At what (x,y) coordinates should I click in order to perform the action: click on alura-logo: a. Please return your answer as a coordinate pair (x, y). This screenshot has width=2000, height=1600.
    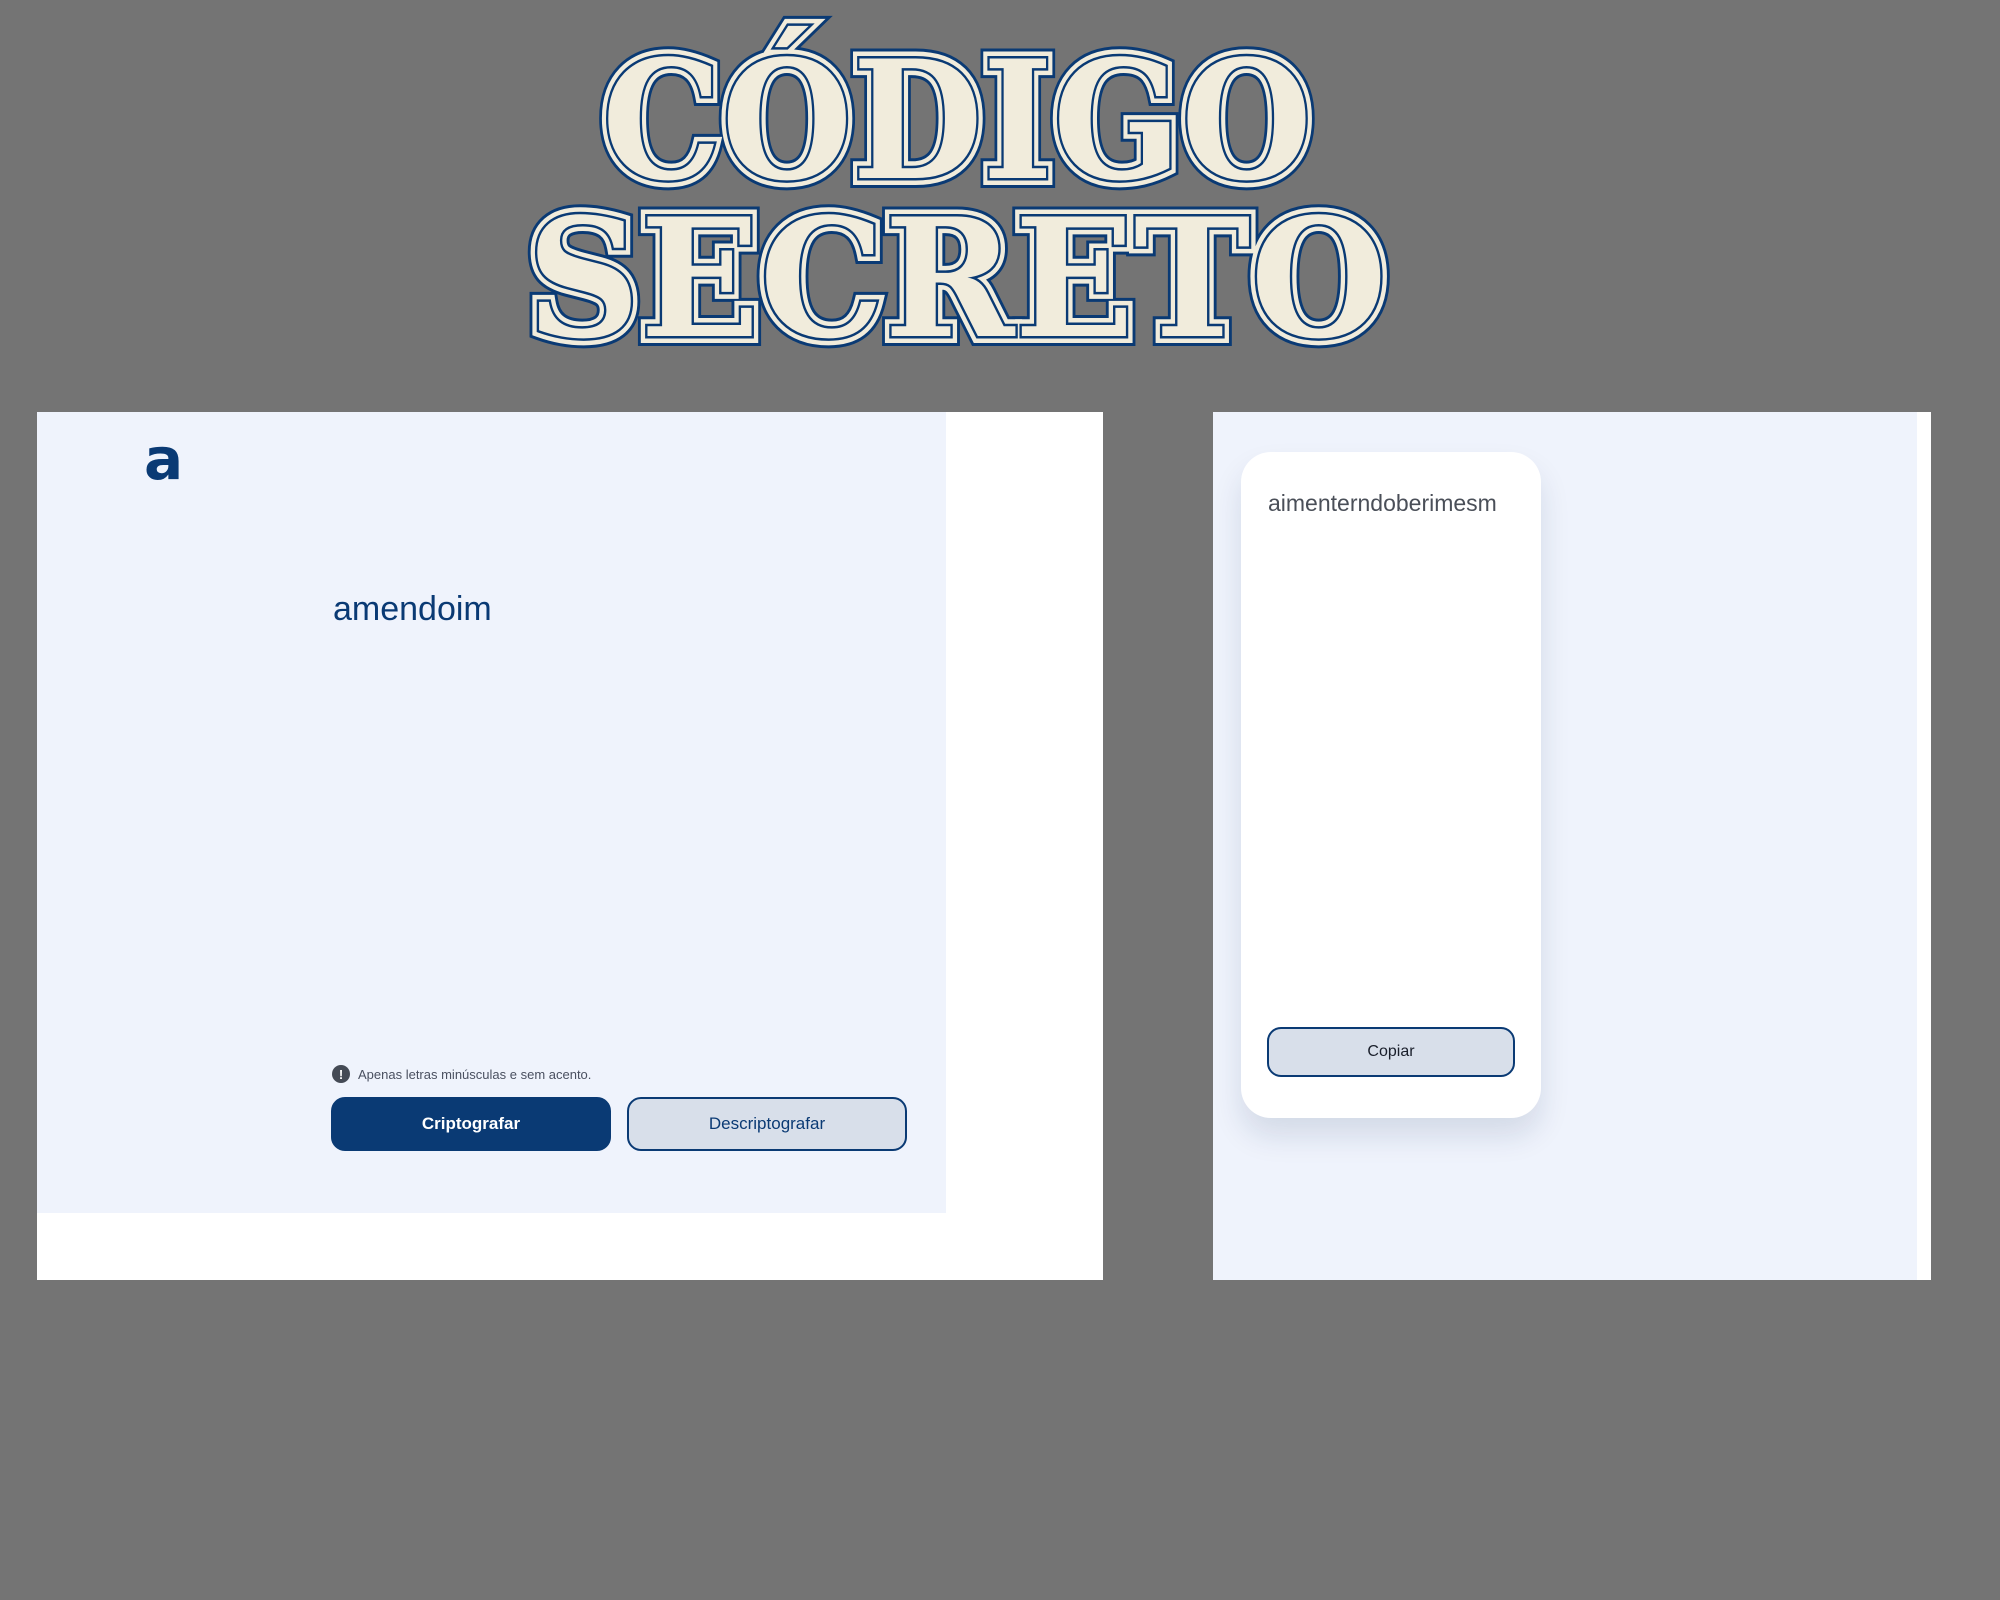
    Looking at the image, I should click on (164, 459).